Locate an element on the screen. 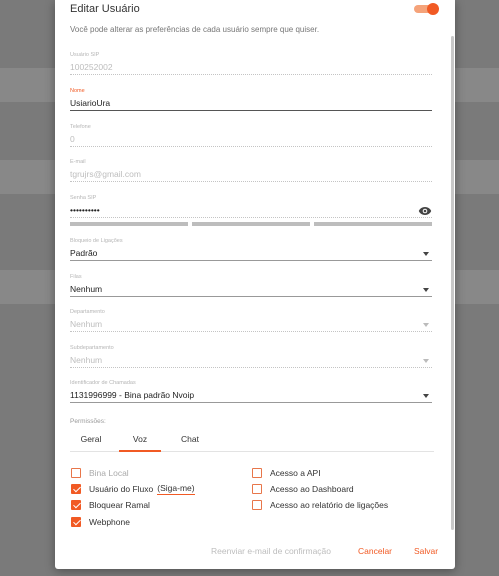 The image size is (499, 576). toggle-knob is located at coordinates (433, 9).